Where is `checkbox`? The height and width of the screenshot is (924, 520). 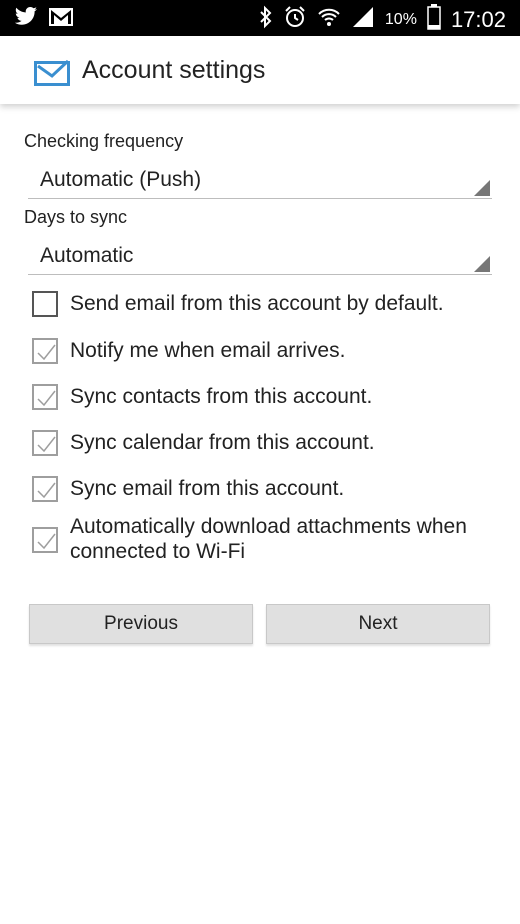 checkbox is located at coordinates (45, 304).